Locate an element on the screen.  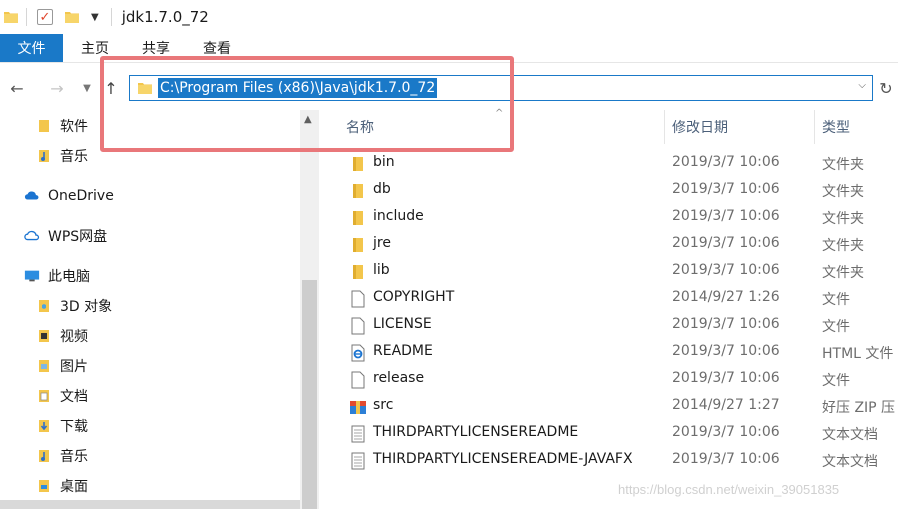
file-type: 文本文档 is located at coordinates (850, 462).